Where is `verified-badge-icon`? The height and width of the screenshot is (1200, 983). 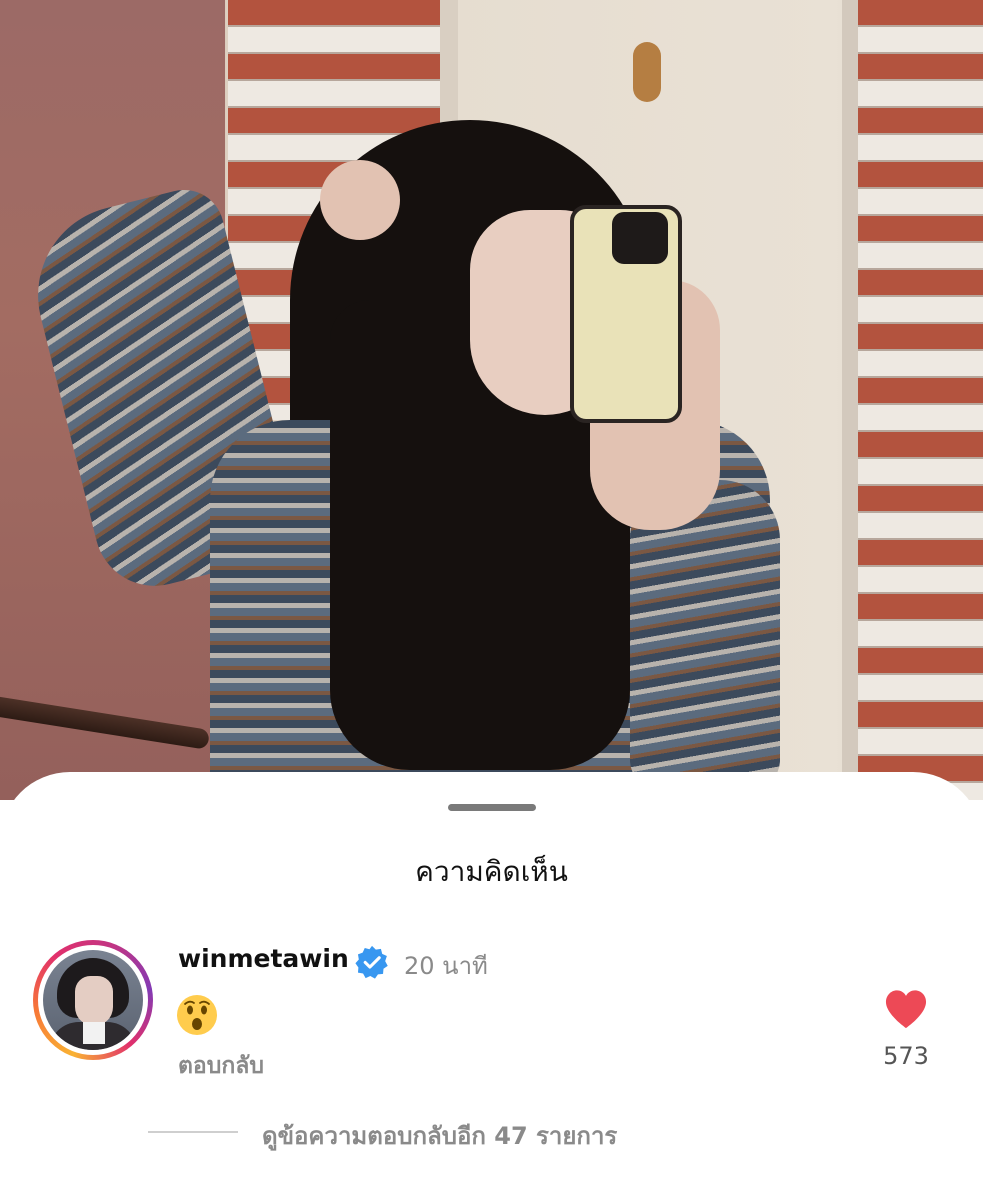
verified-badge-icon is located at coordinates (371, 962).